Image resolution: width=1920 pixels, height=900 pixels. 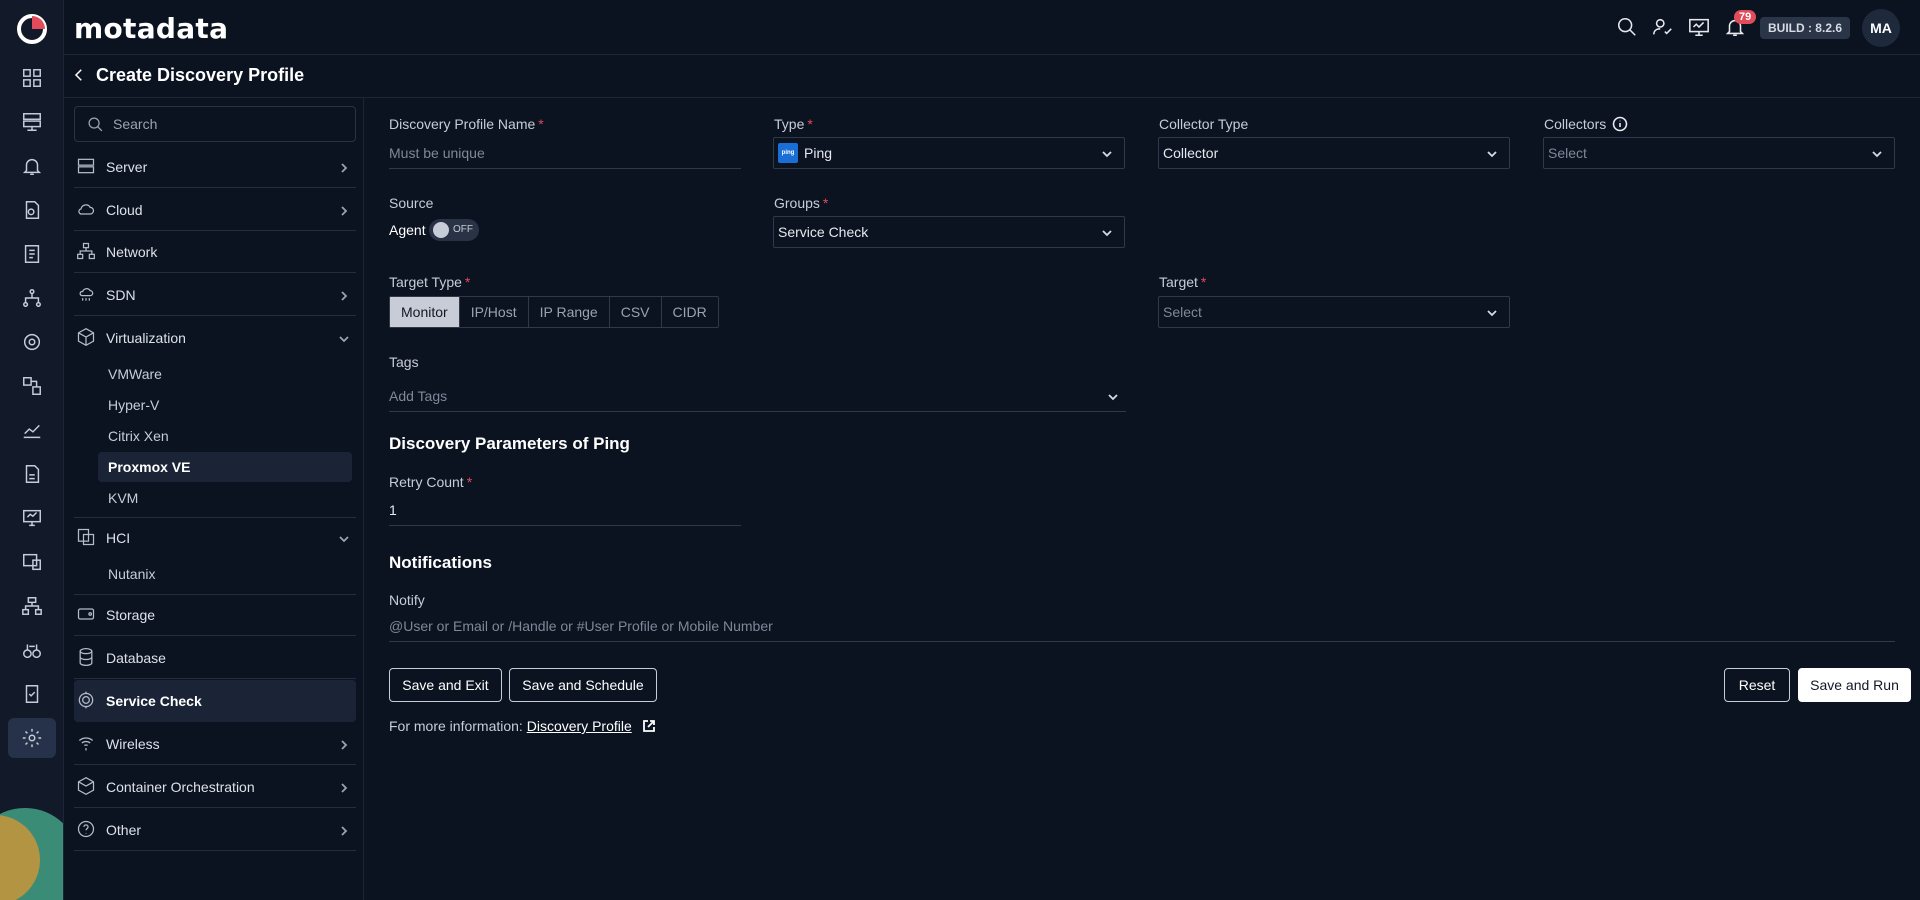 What do you see at coordinates (215, 252) in the screenshot?
I see `sidebar-item-network: Network` at bounding box center [215, 252].